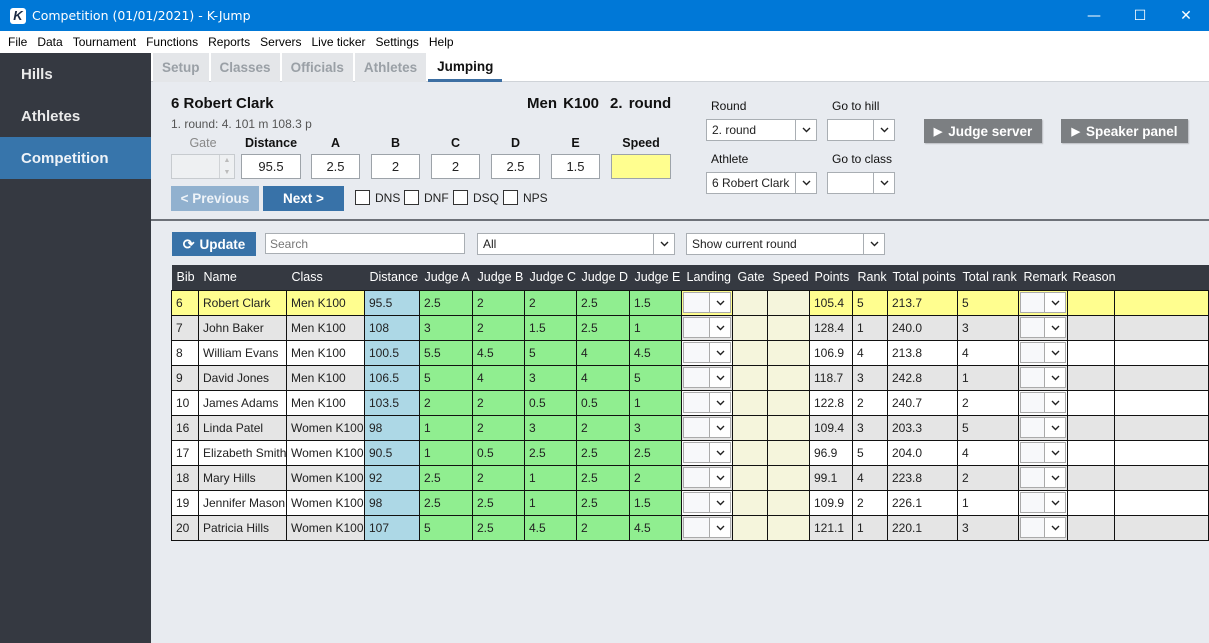 The image size is (1209, 643). What do you see at coordinates (988, 402) in the screenshot?
I see `total-rank-cell: 2` at bounding box center [988, 402].